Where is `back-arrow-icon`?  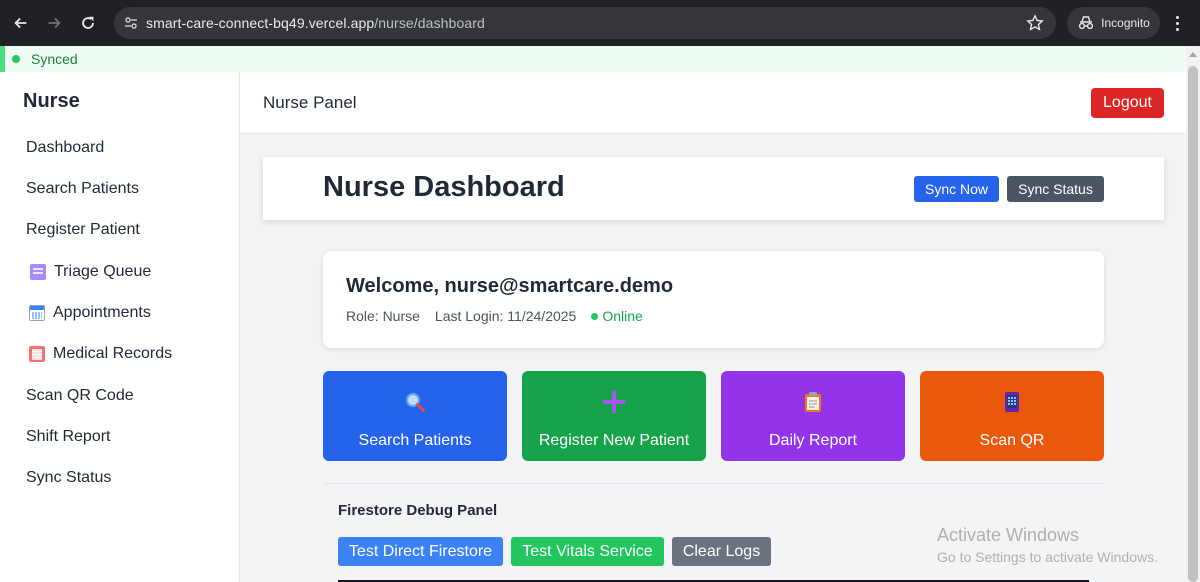 back-arrow-icon is located at coordinates (20, 23).